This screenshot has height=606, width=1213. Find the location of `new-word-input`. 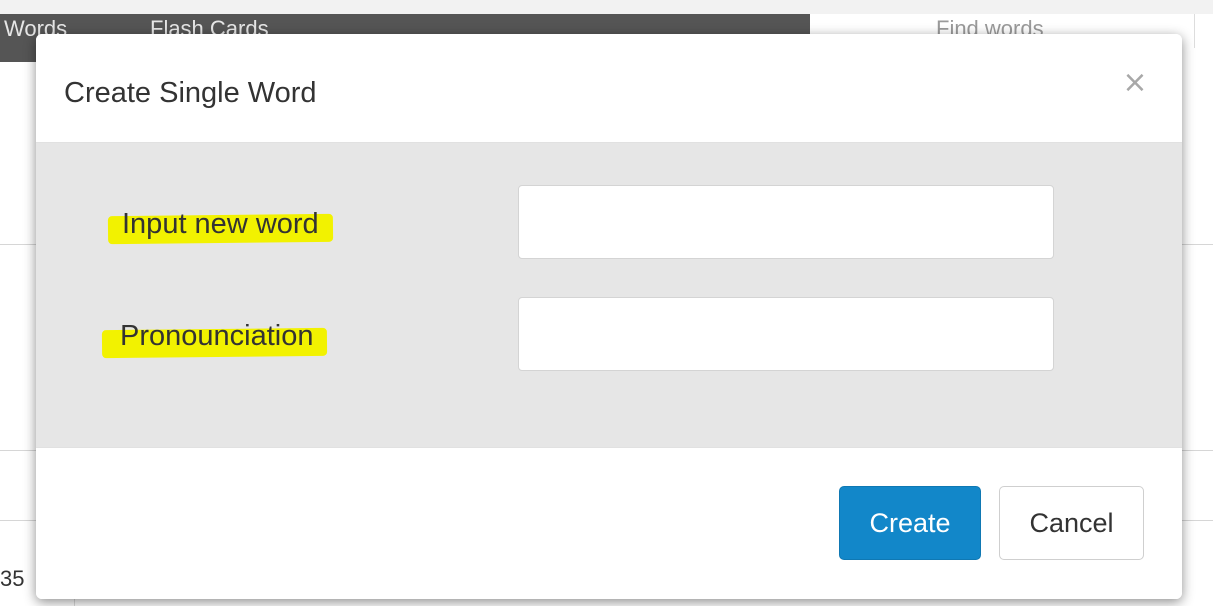

new-word-input is located at coordinates (786, 222).